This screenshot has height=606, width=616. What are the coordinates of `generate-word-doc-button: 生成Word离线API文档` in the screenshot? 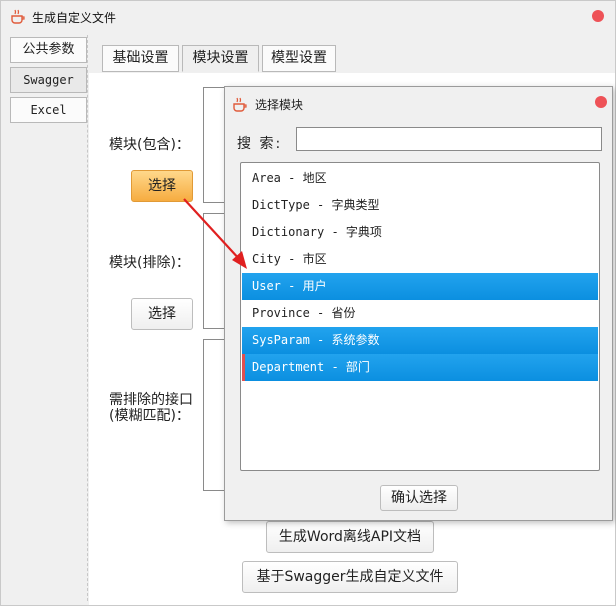 It's located at (350, 537).